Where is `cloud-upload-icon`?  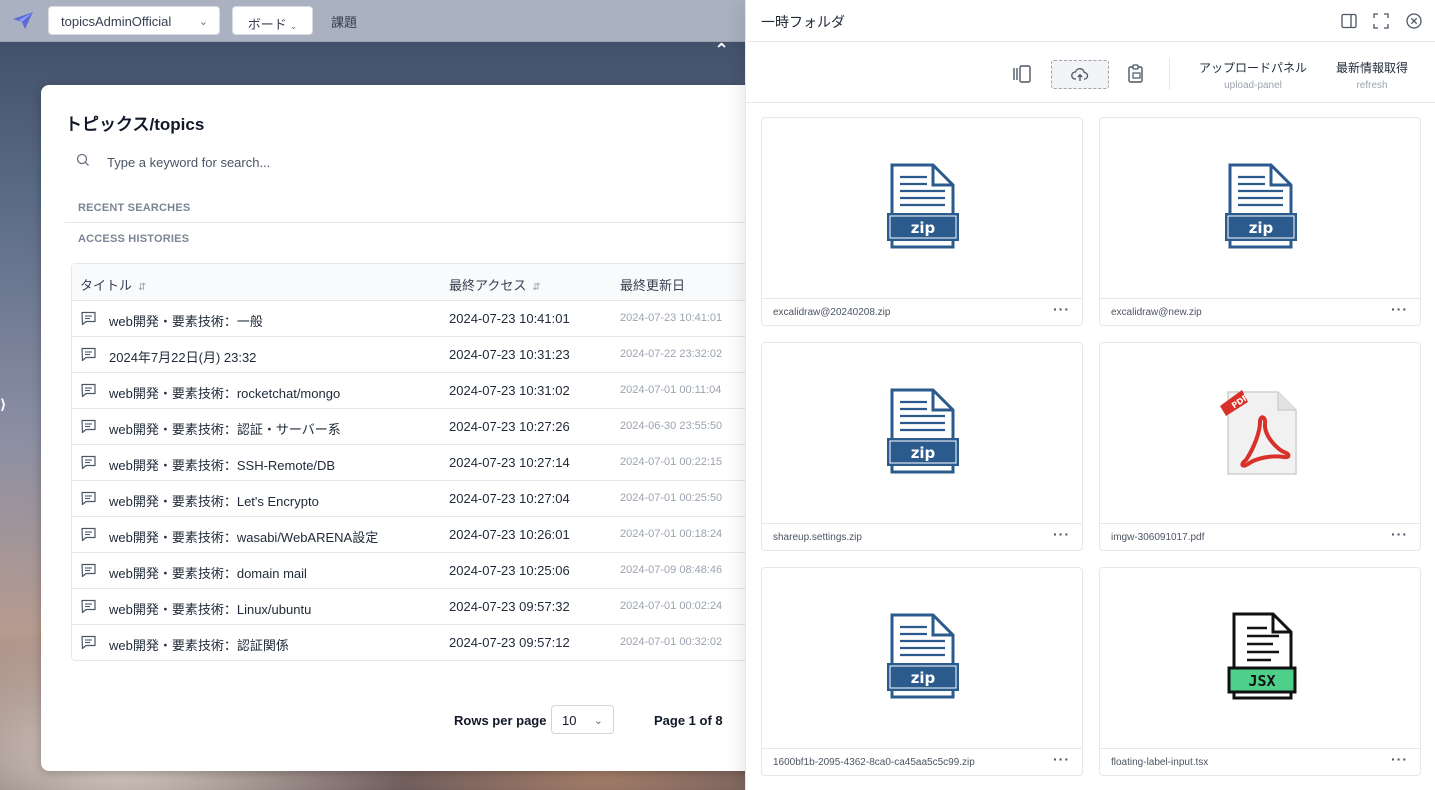 cloud-upload-icon is located at coordinates (1080, 74).